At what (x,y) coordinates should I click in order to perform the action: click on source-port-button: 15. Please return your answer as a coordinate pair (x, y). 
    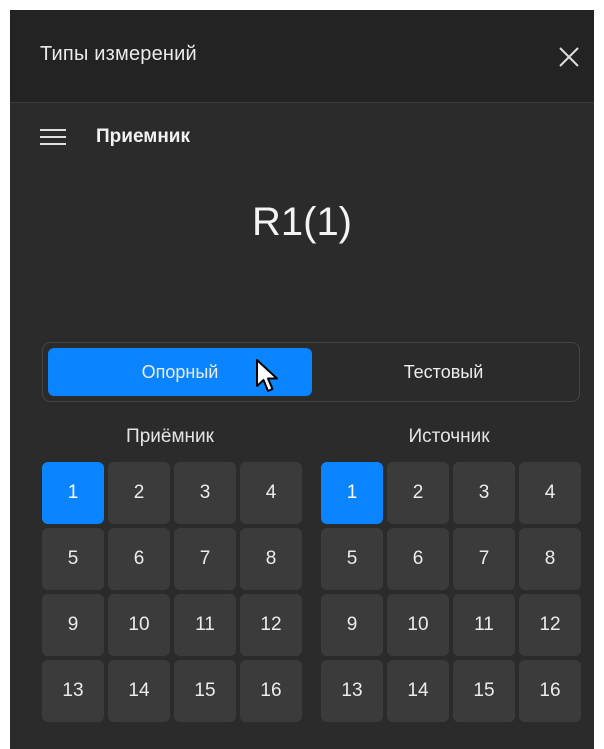
    Looking at the image, I should click on (484, 691).